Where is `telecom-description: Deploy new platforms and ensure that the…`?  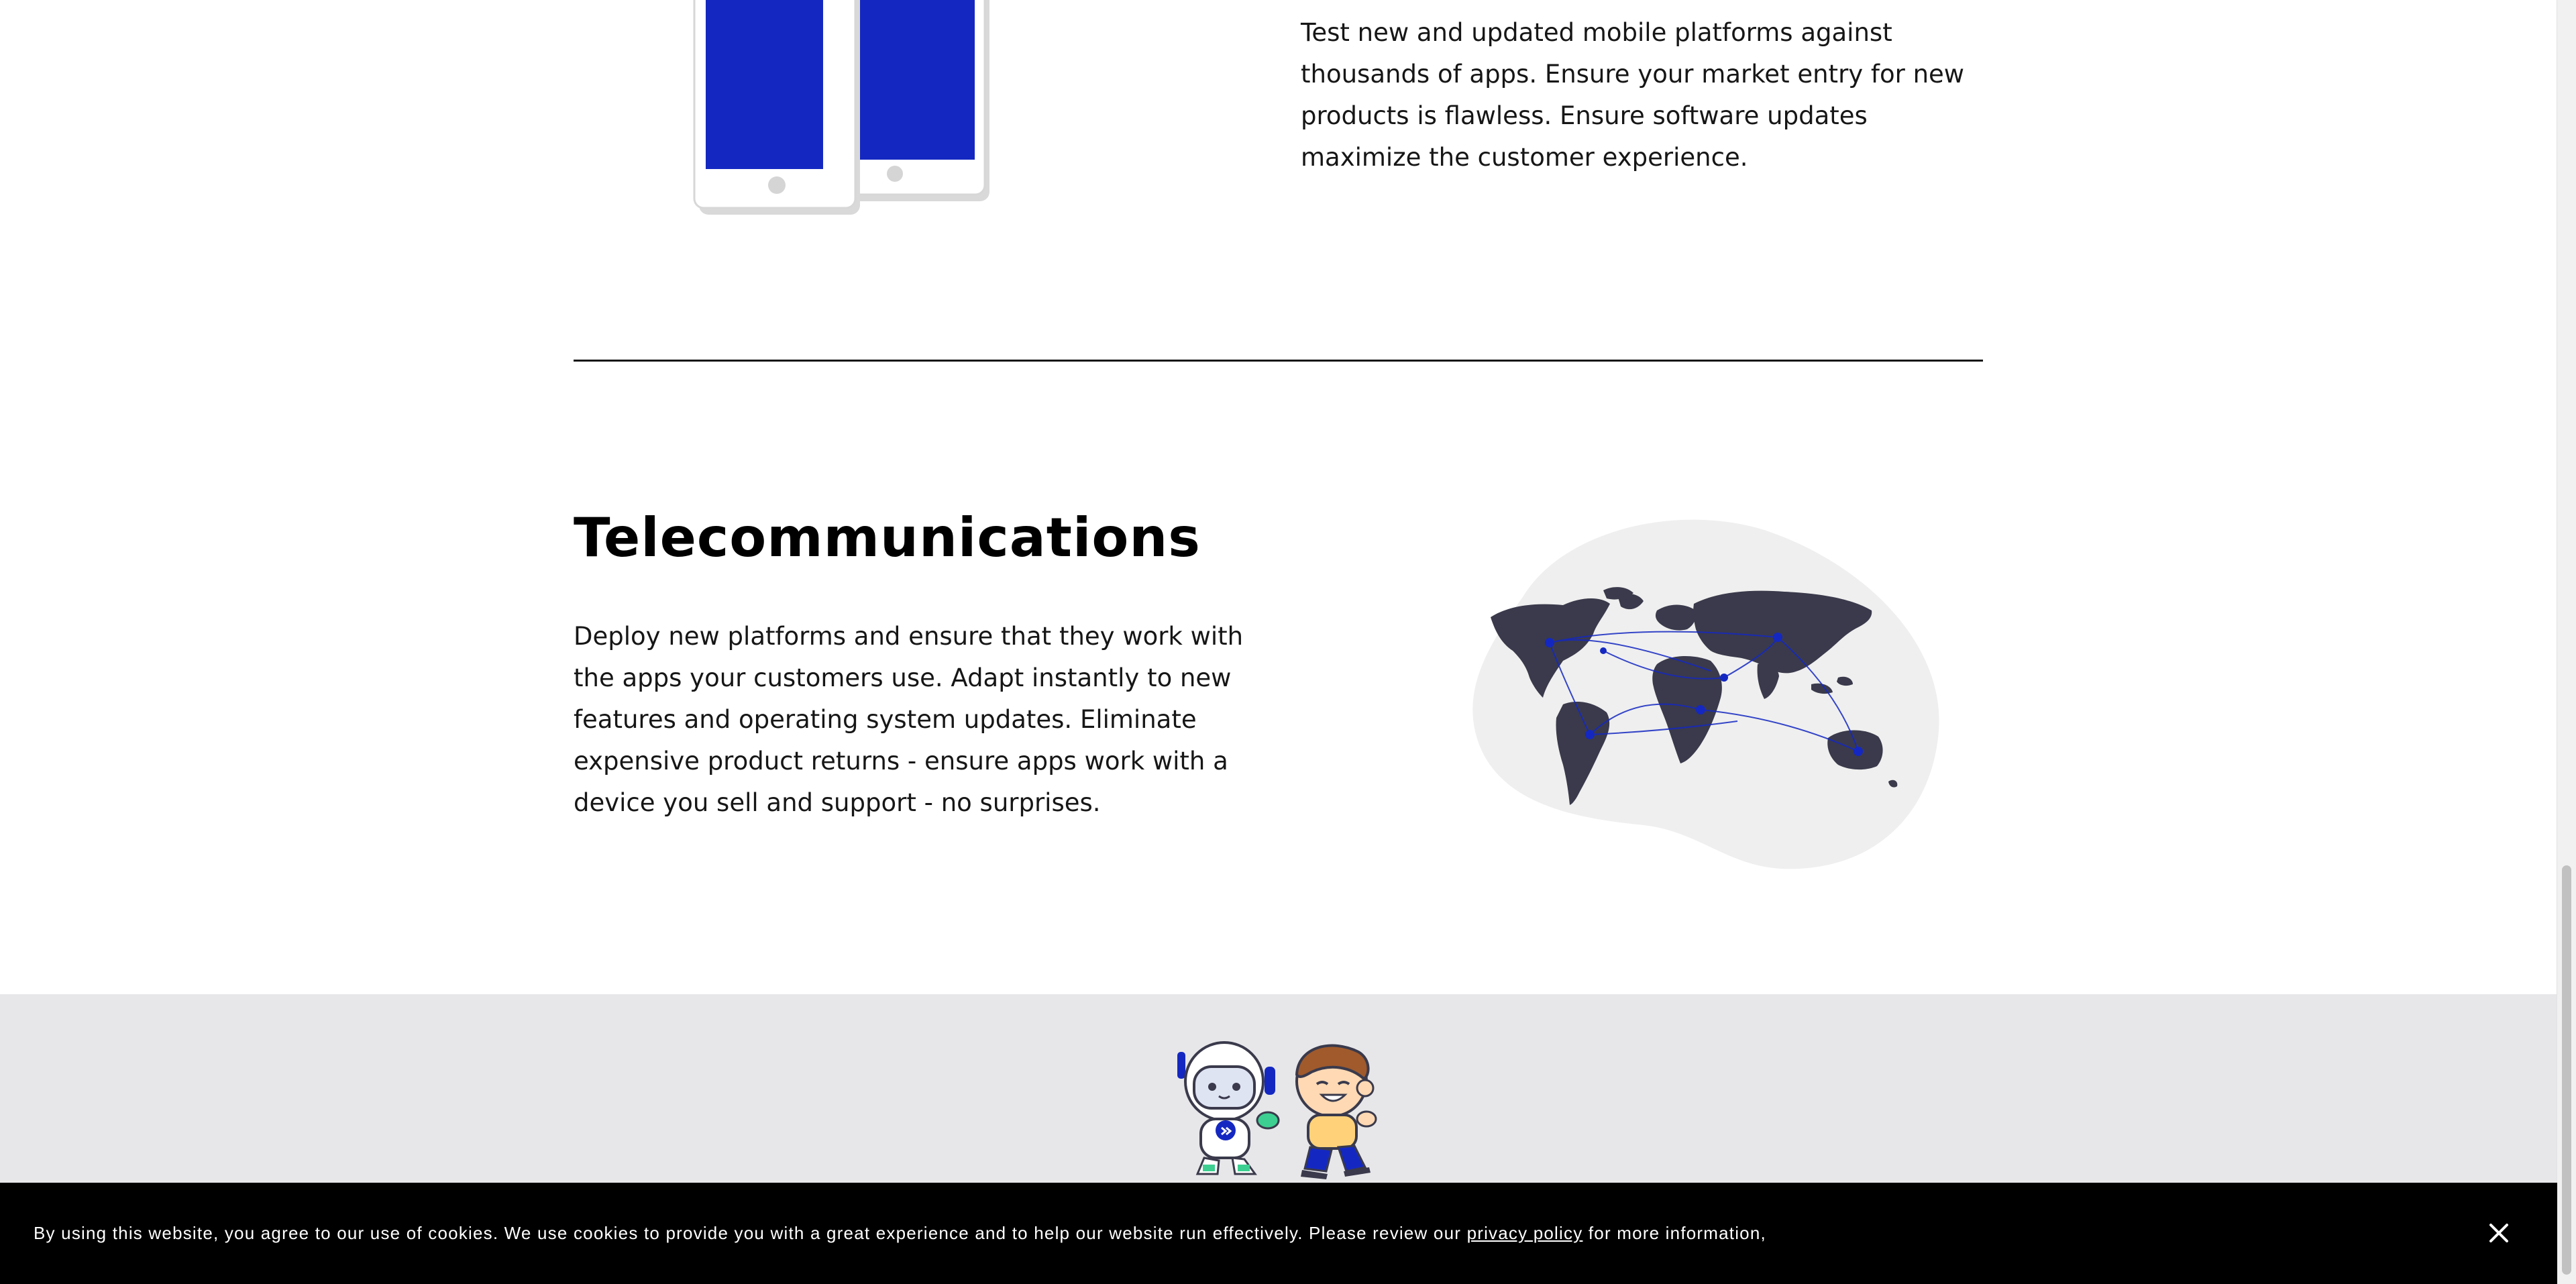 telecom-description: Deploy new platforms and ensure that the… is located at coordinates (909, 720).